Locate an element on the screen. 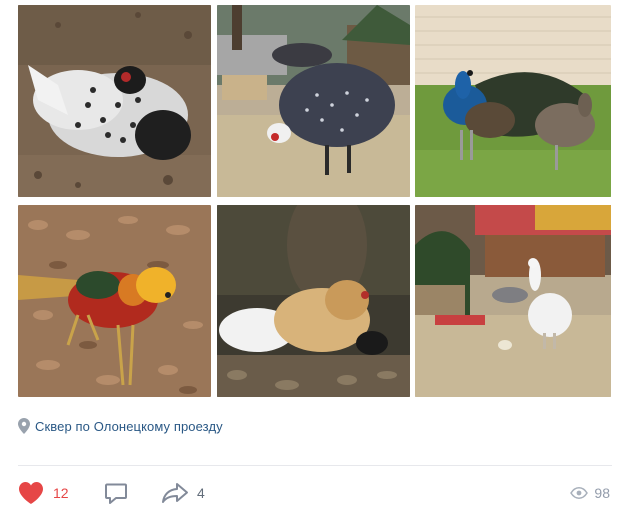 The image size is (620, 508). photo-silkie-hens is located at coordinates (313, 301).